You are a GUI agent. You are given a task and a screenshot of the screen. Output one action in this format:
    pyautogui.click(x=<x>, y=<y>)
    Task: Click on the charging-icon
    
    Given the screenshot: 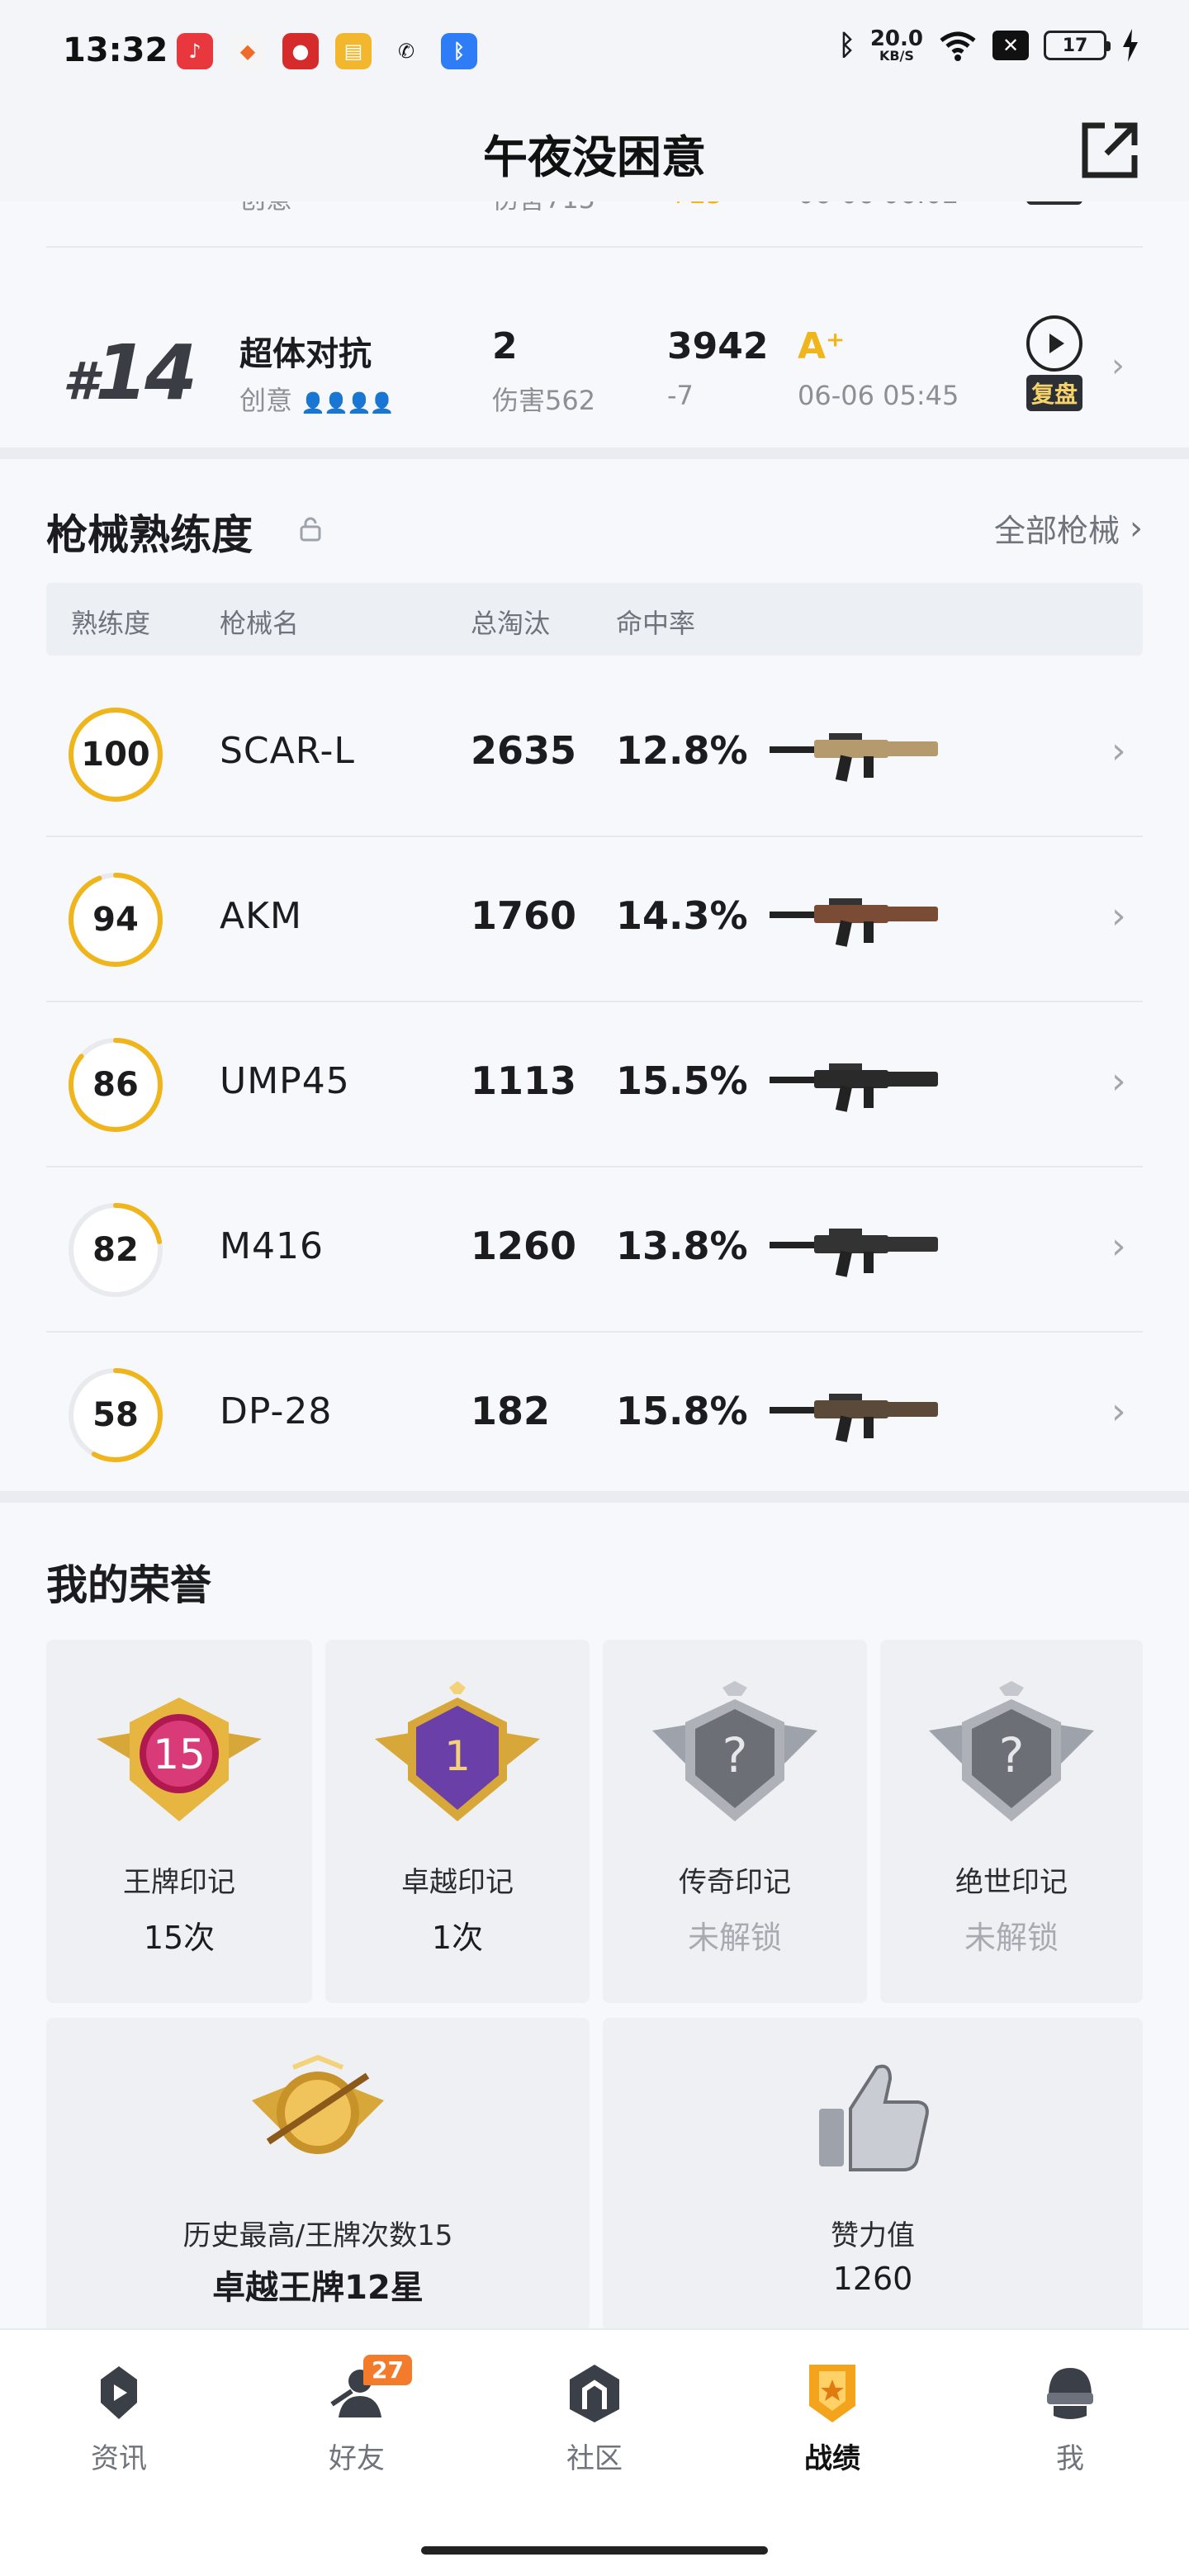 What is the action you would take?
    pyautogui.click(x=1130, y=45)
    